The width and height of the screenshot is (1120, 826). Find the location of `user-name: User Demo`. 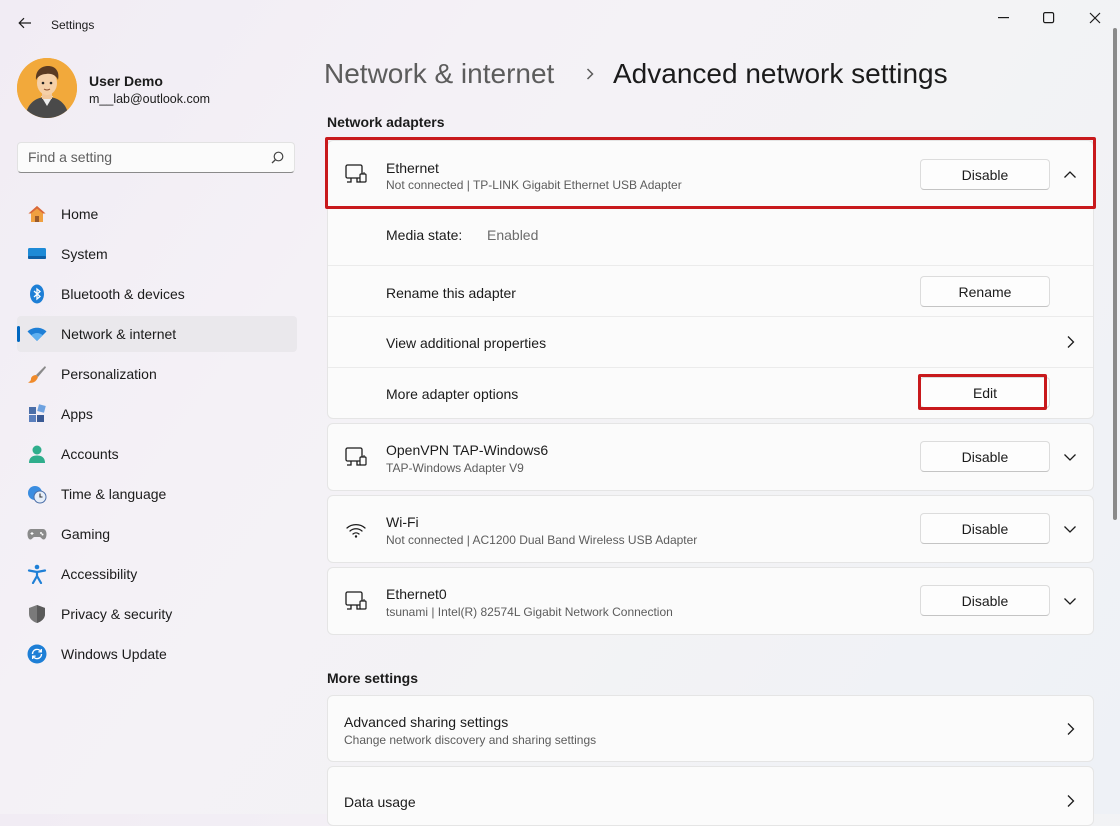

user-name: User Demo is located at coordinates (126, 81).